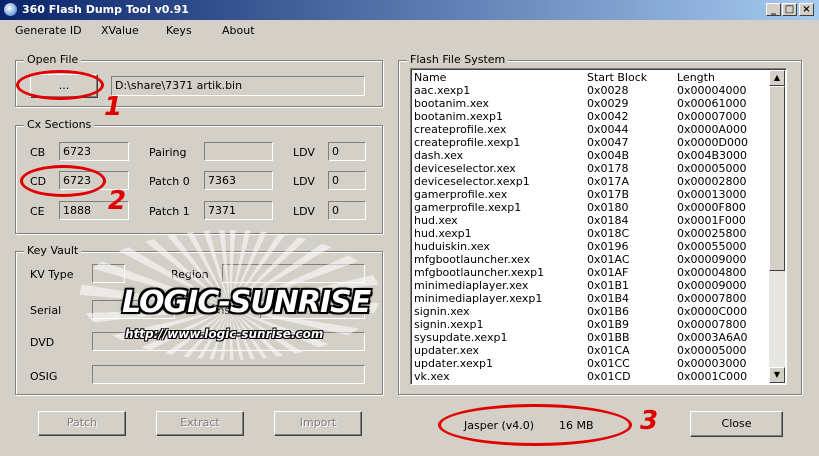 The height and width of the screenshot is (456, 819). Describe the element at coordinates (238, 151) in the screenshot. I see `pairing-field` at that location.